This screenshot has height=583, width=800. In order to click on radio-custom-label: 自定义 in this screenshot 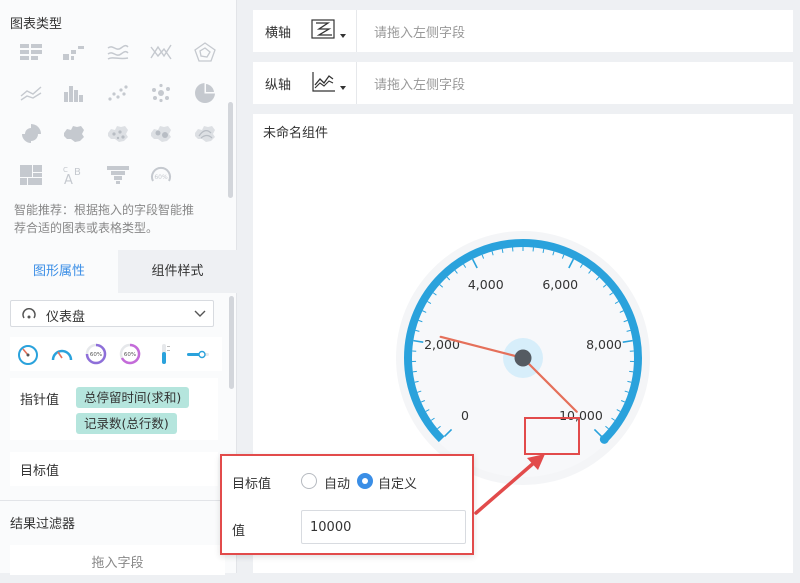, I will do `click(397, 482)`.